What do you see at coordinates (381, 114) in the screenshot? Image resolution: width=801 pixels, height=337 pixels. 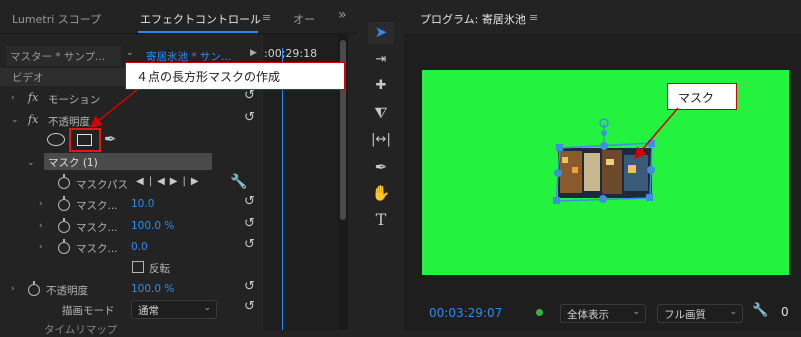 I see `razor-tool-icon: ⧨` at bounding box center [381, 114].